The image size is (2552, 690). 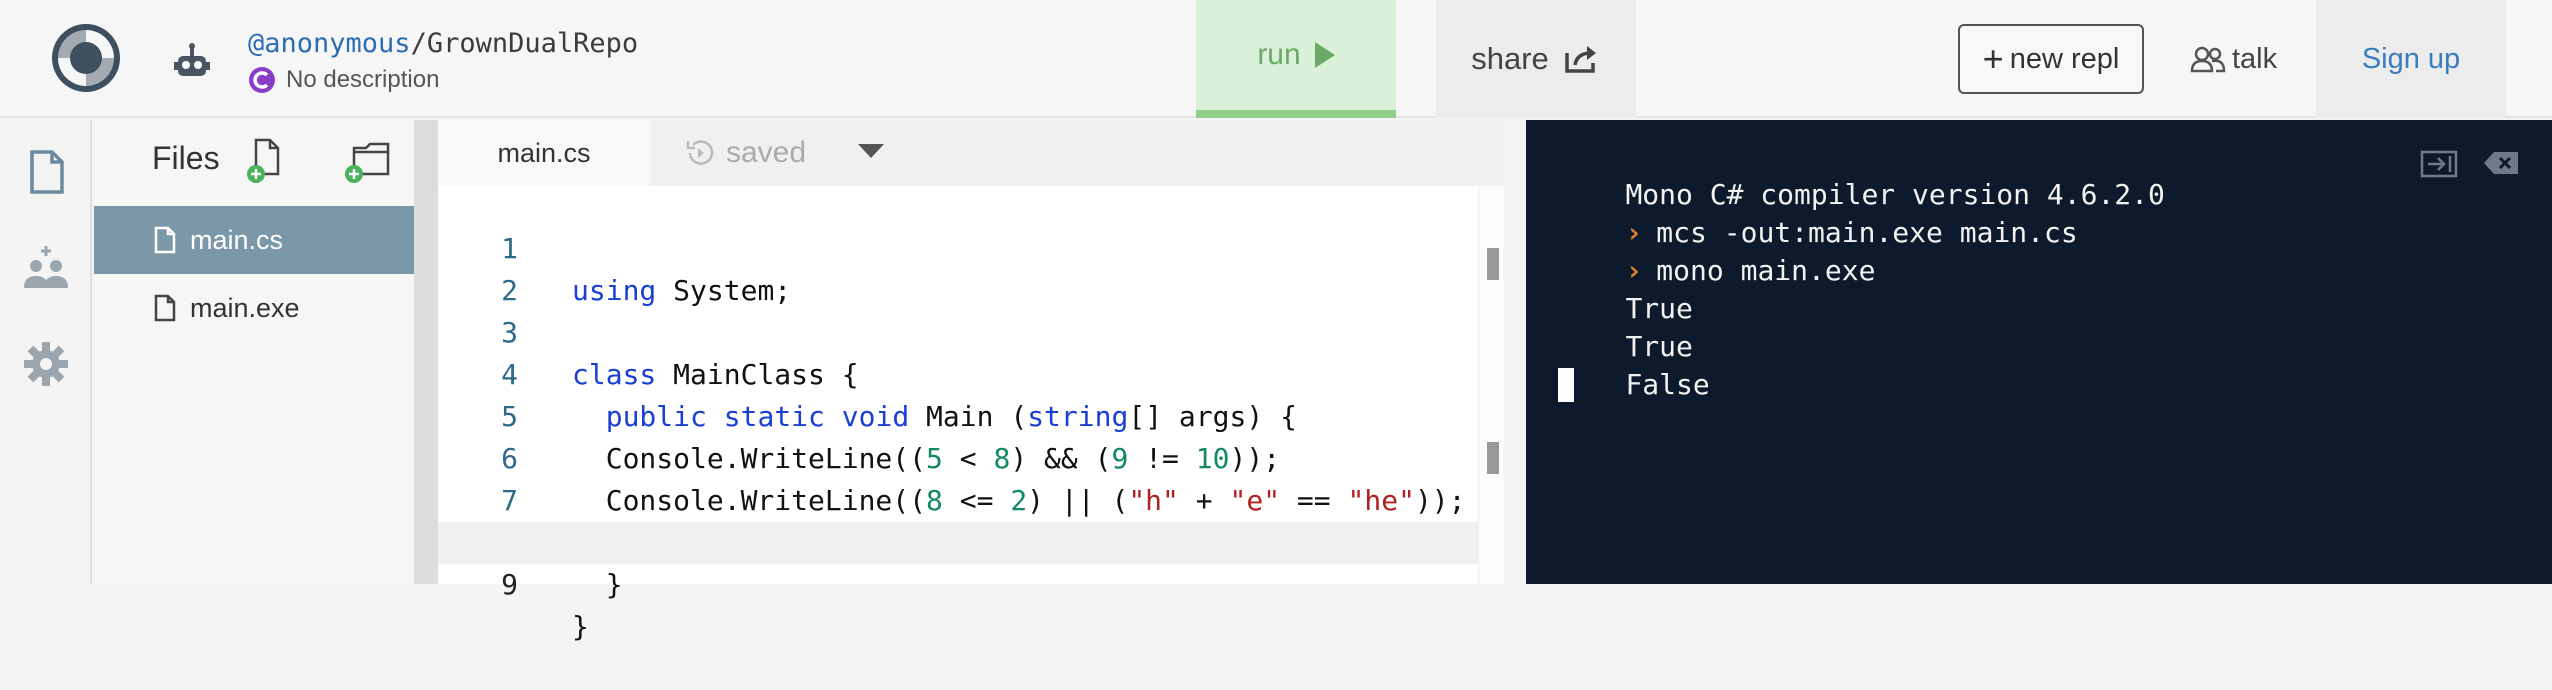 What do you see at coordinates (1667, 384) in the screenshot?
I see `console-text: False` at bounding box center [1667, 384].